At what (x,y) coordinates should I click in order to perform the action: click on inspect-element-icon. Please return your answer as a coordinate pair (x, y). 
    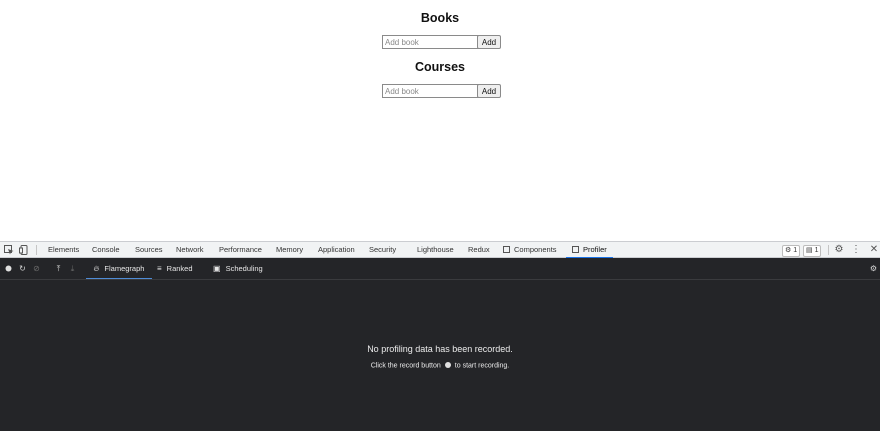
    Looking at the image, I should click on (9, 250).